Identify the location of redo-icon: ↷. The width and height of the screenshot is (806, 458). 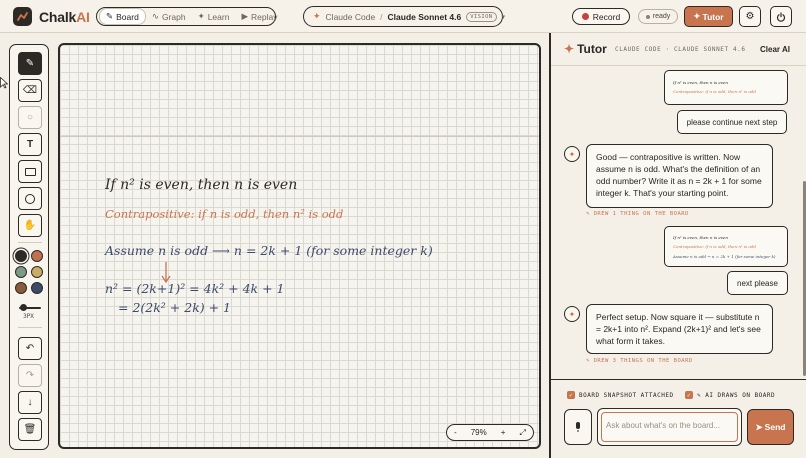
(30, 375).